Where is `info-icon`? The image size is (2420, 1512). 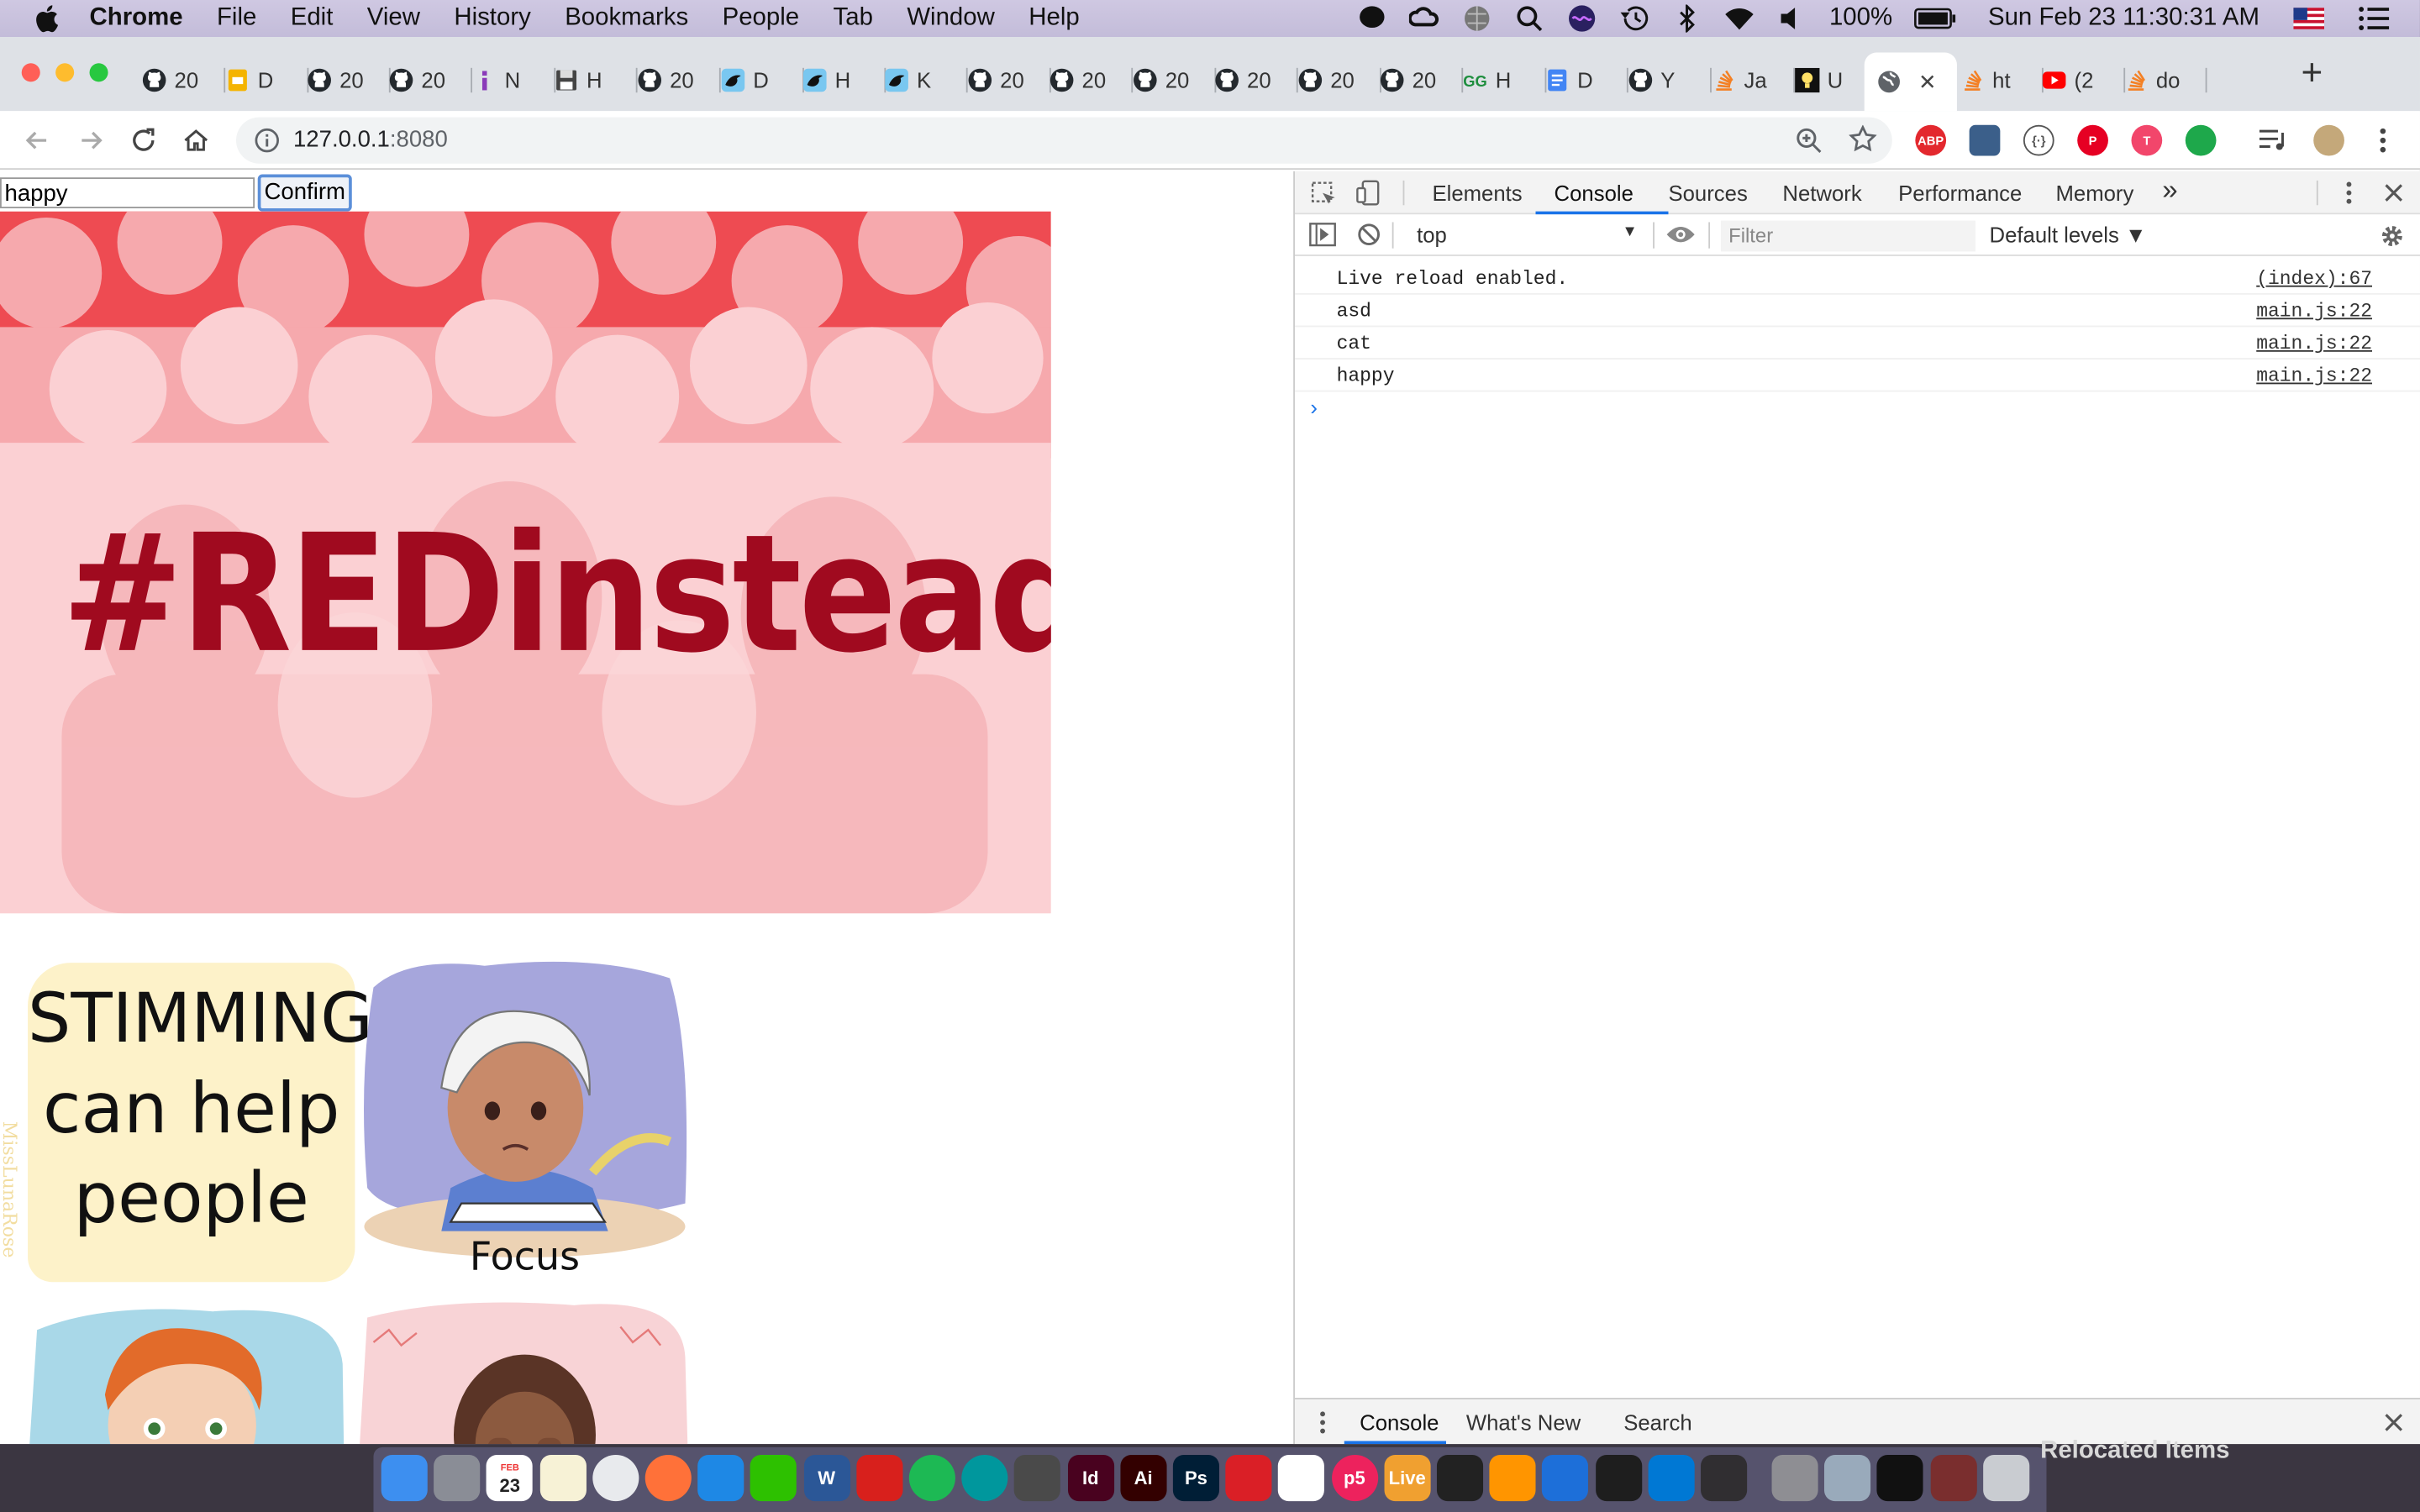 info-icon is located at coordinates (267, 140).